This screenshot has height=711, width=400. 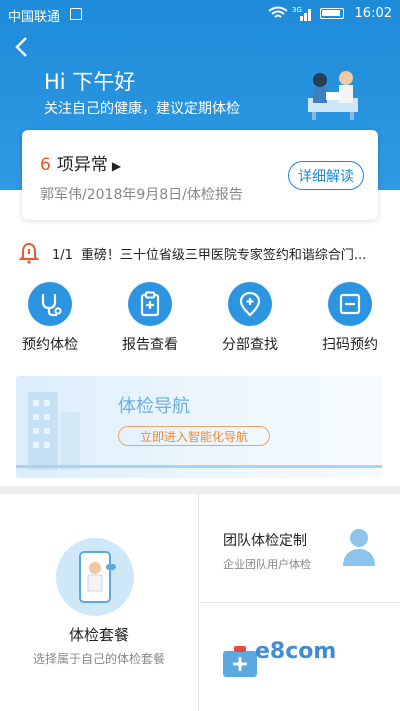 I want to click on smart-navigation-button: 立即进入智能化导航, so click(x=194, y=436).